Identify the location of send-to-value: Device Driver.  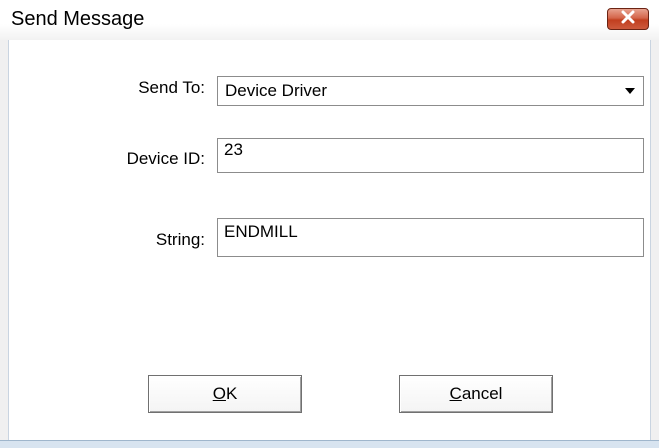
(276, 90).